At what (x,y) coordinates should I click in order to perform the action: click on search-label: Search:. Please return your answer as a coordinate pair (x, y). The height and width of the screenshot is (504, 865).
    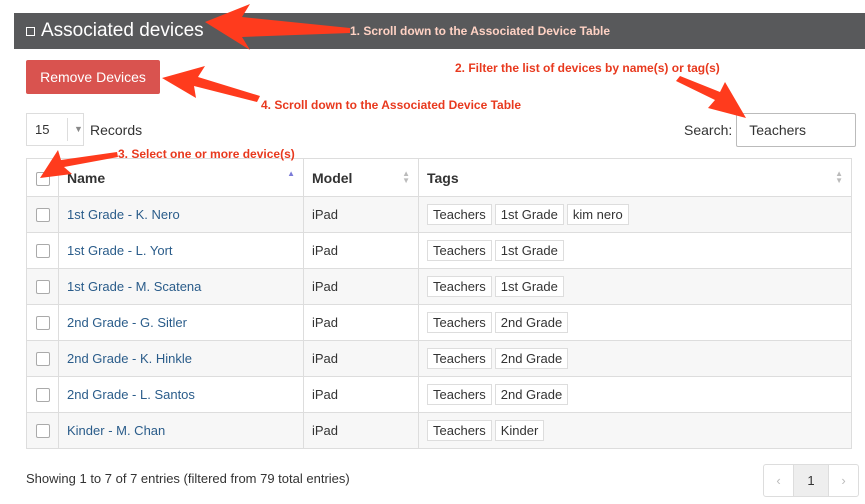
    Looking at the image, I should click on (708, 130).